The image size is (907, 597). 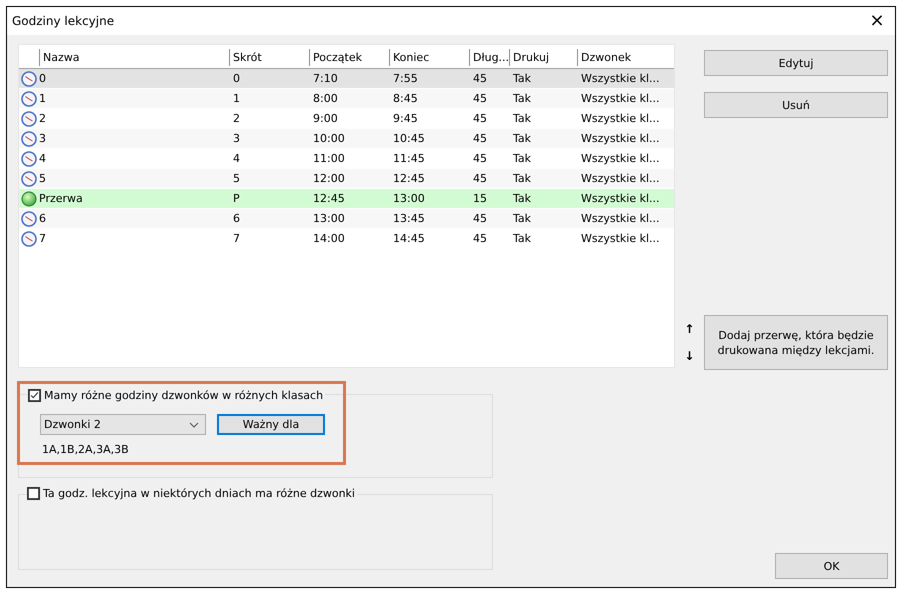 I want to click on valid-for-button: Ważny dla, so click(x=271, y=424).